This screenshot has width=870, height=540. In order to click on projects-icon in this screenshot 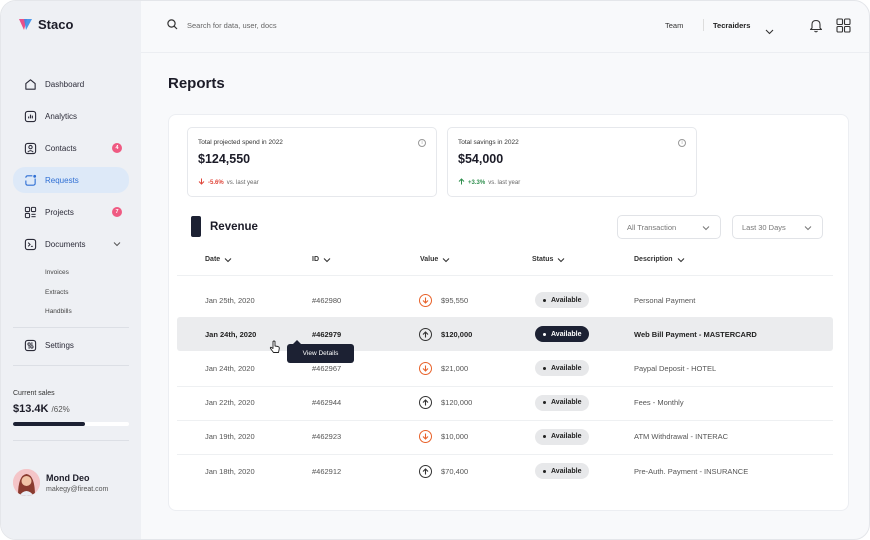, I will do `click(30, 212)`.